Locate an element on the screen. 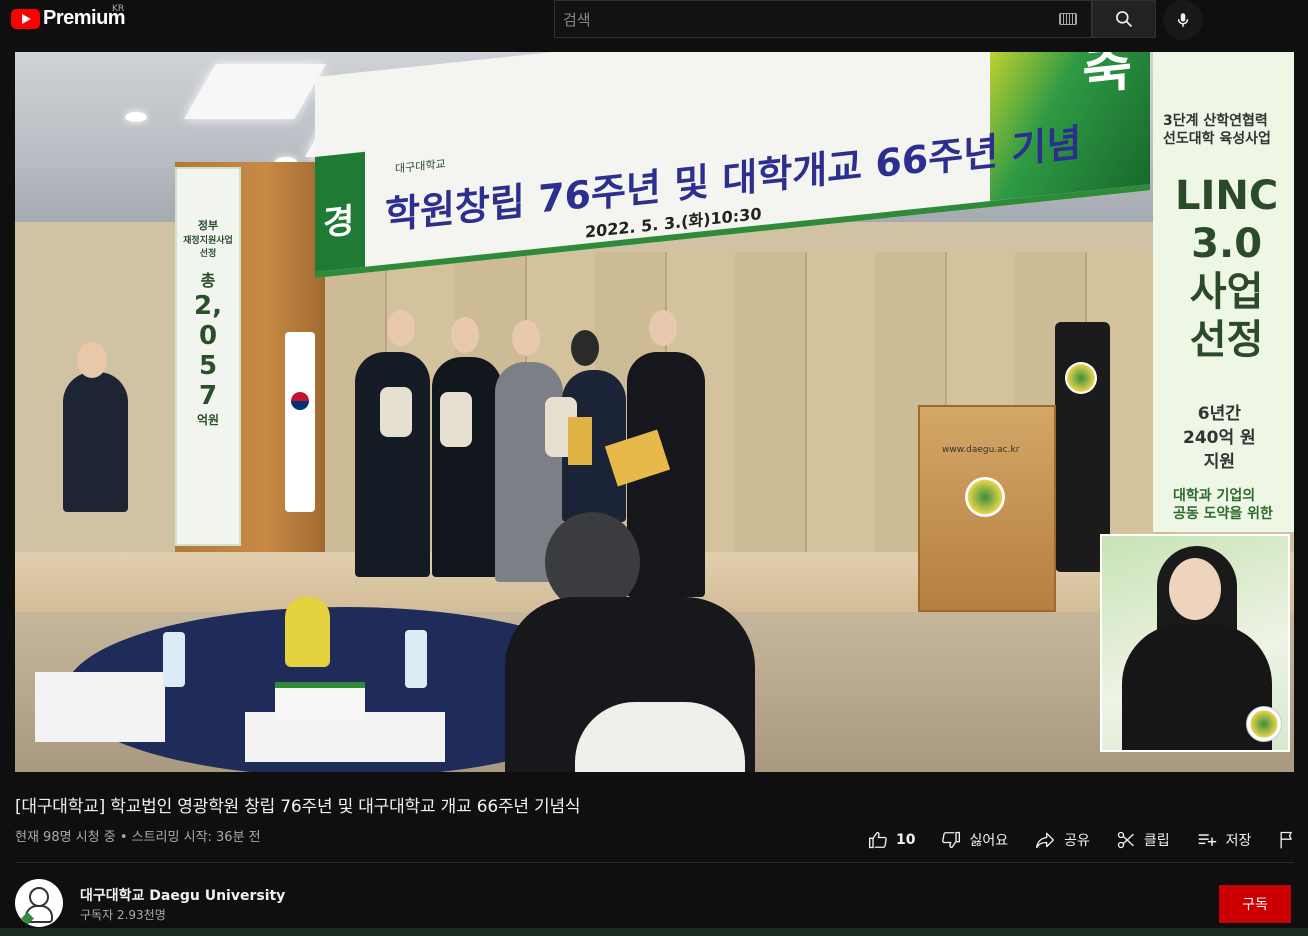 The image size is (1308, 936). right-banner-big-line: 사업 is located at coordinates (1226, 292).